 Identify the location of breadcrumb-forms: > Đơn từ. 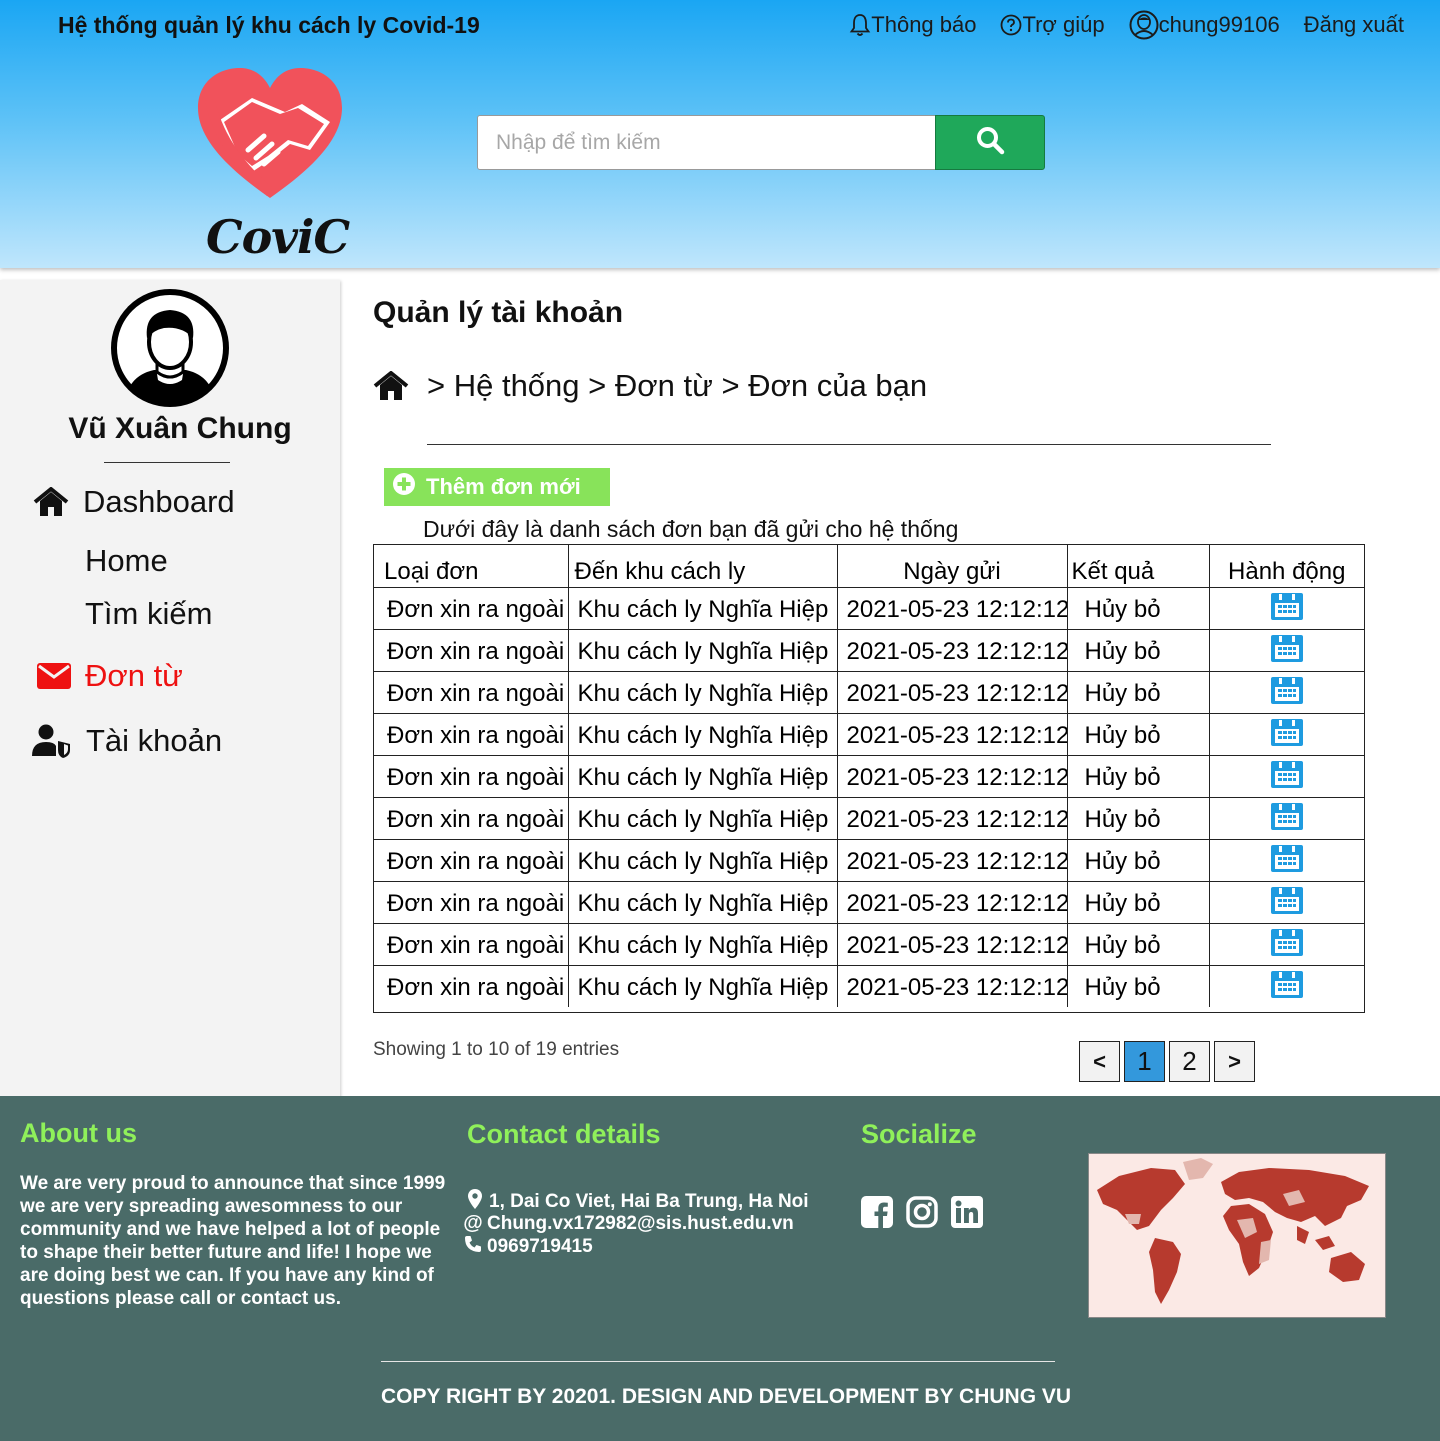
(650, 386).